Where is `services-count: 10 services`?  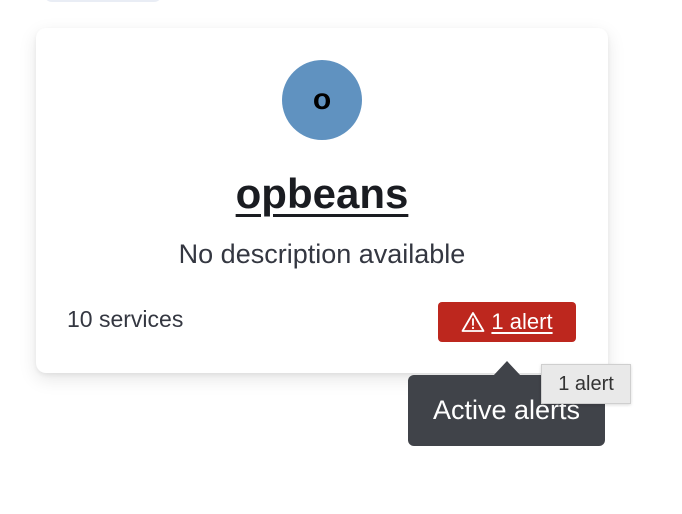
services-count: 10 services is located at coordinates (125, 319).